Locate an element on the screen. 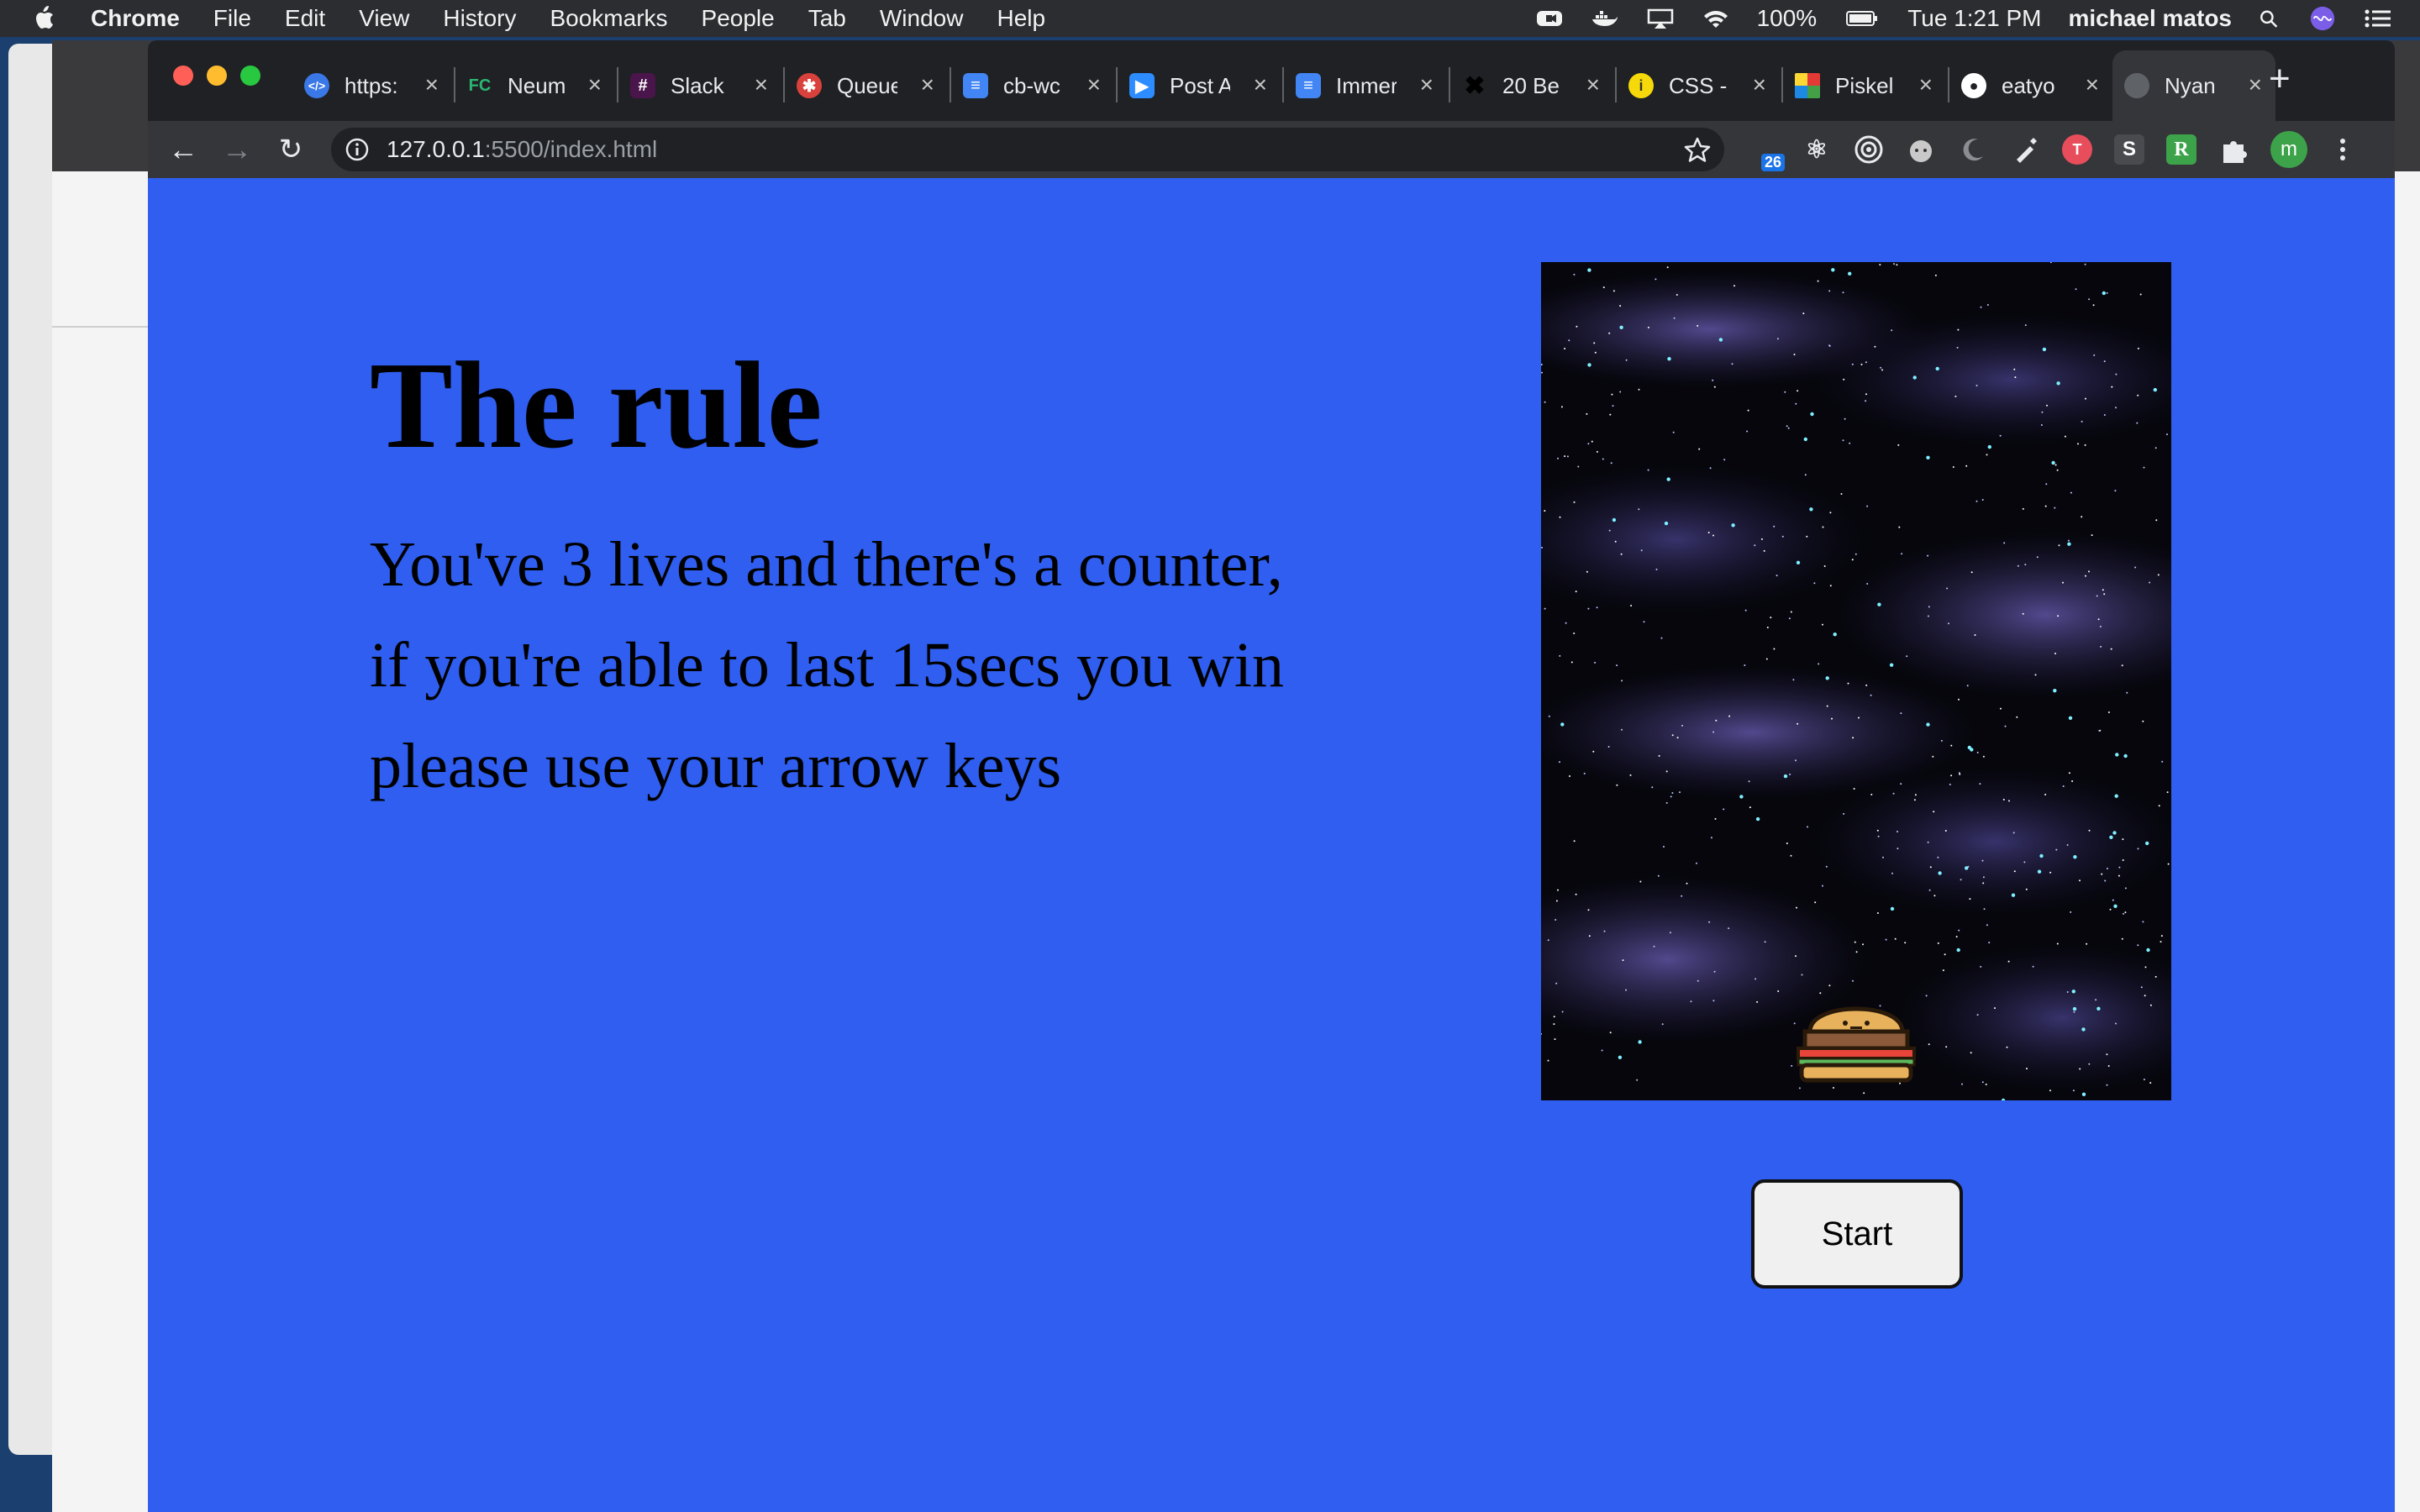 The image size is (2420, 1512). maximize-window-button is located at coordinates (250, 76).